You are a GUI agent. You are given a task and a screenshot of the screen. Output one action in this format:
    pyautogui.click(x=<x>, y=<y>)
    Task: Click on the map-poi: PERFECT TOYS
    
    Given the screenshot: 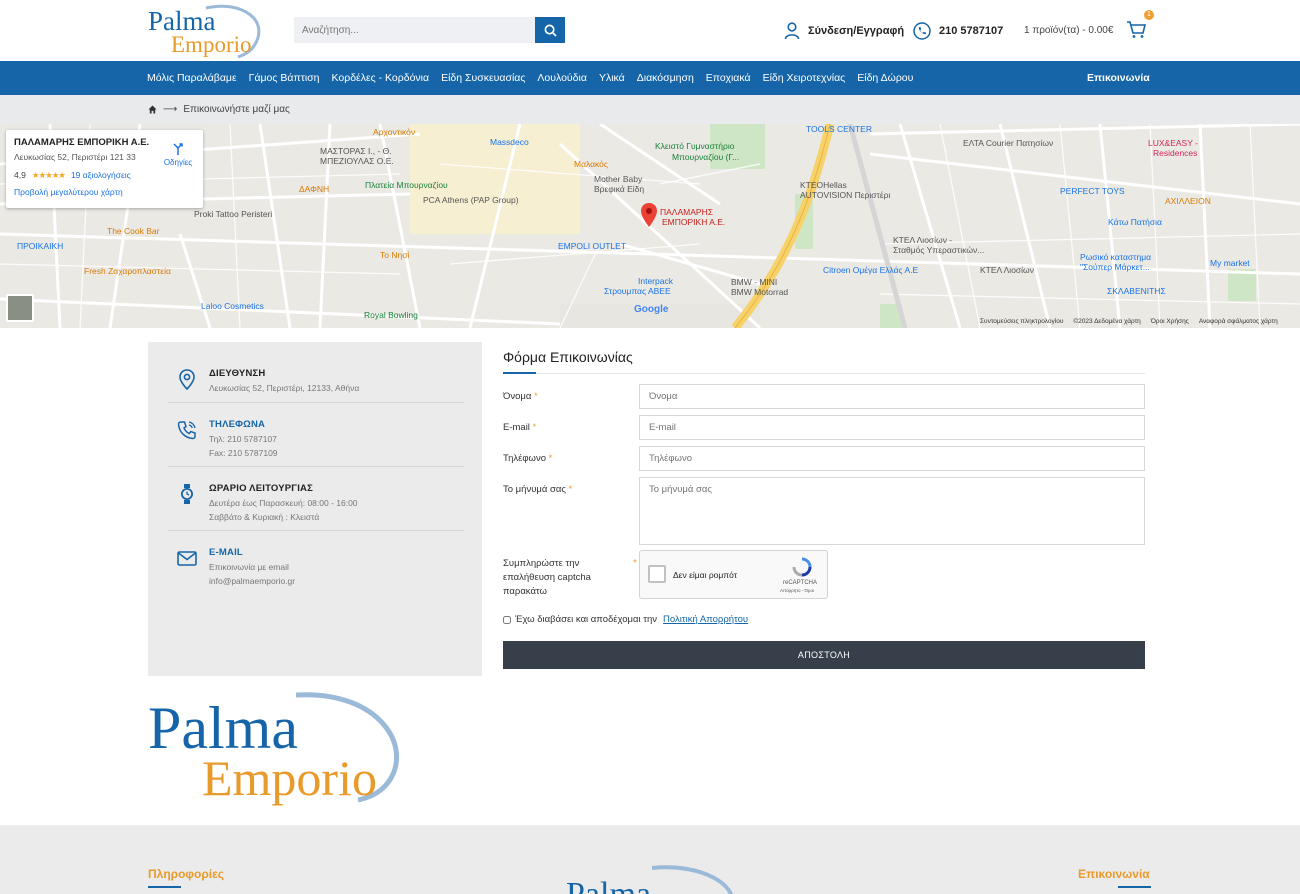 What is the action you would take?
    pyautogui.click(x=1092, y=191)
    